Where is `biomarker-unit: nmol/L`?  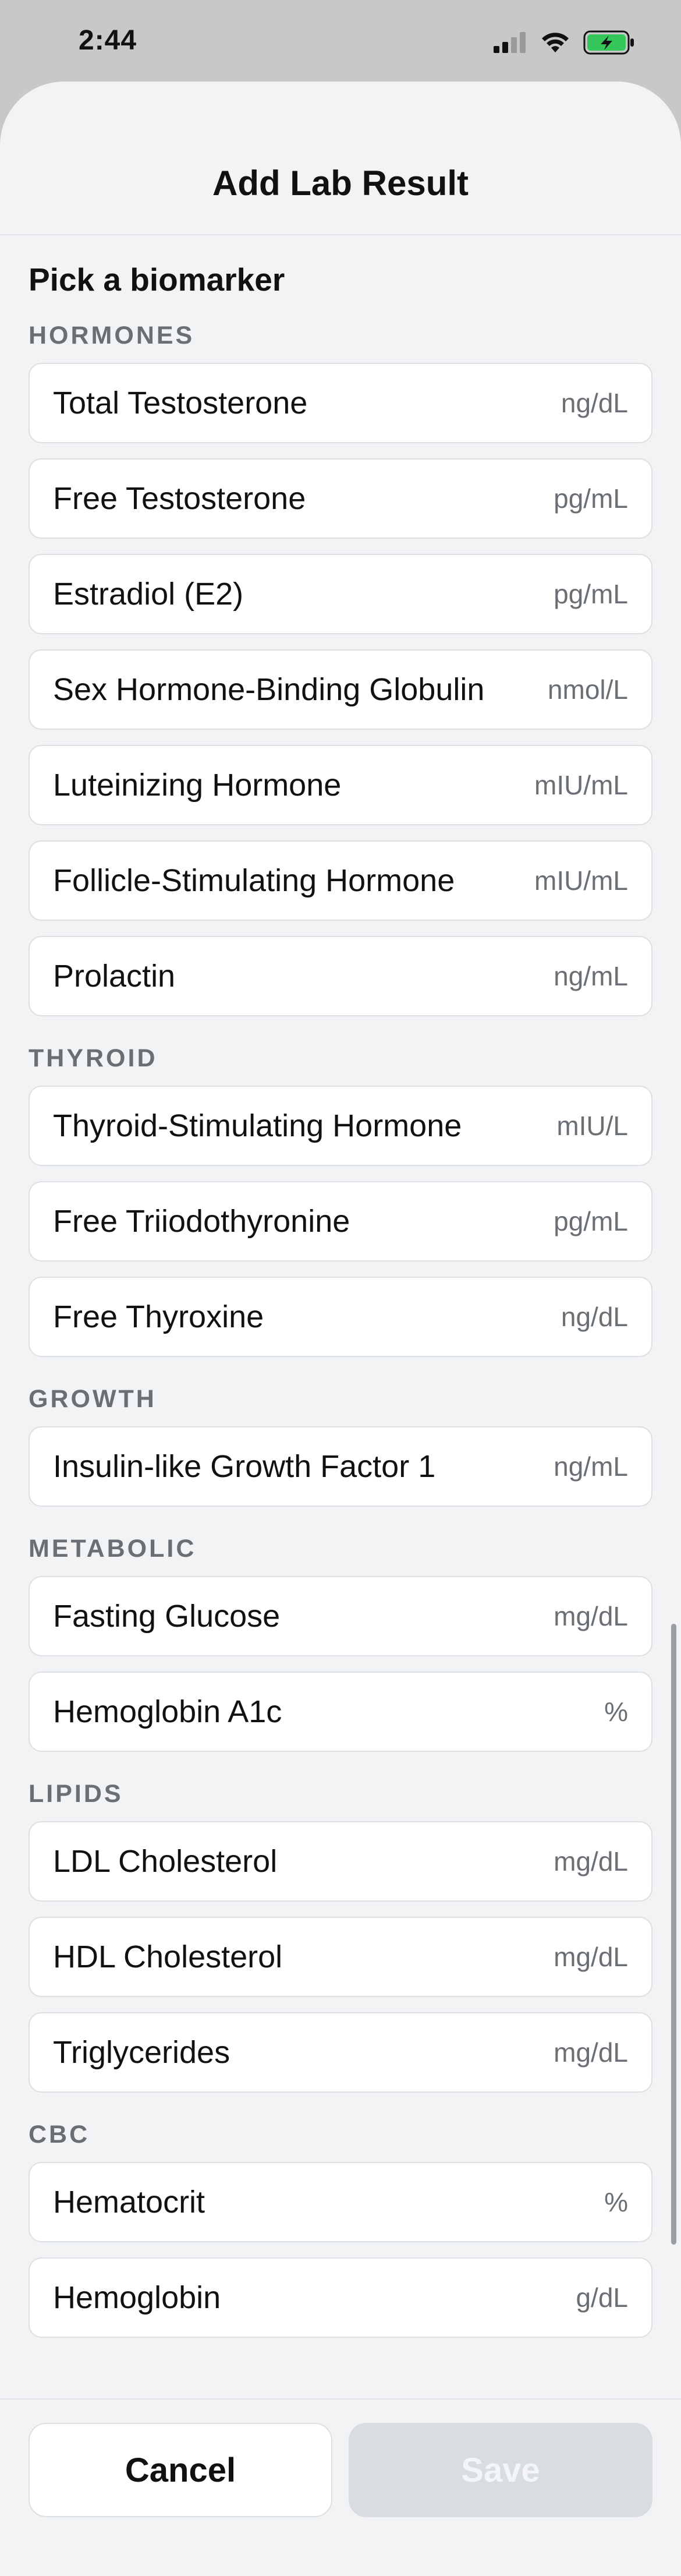 biomarker-unit: nmol/L is located at coordinates (587, 689).